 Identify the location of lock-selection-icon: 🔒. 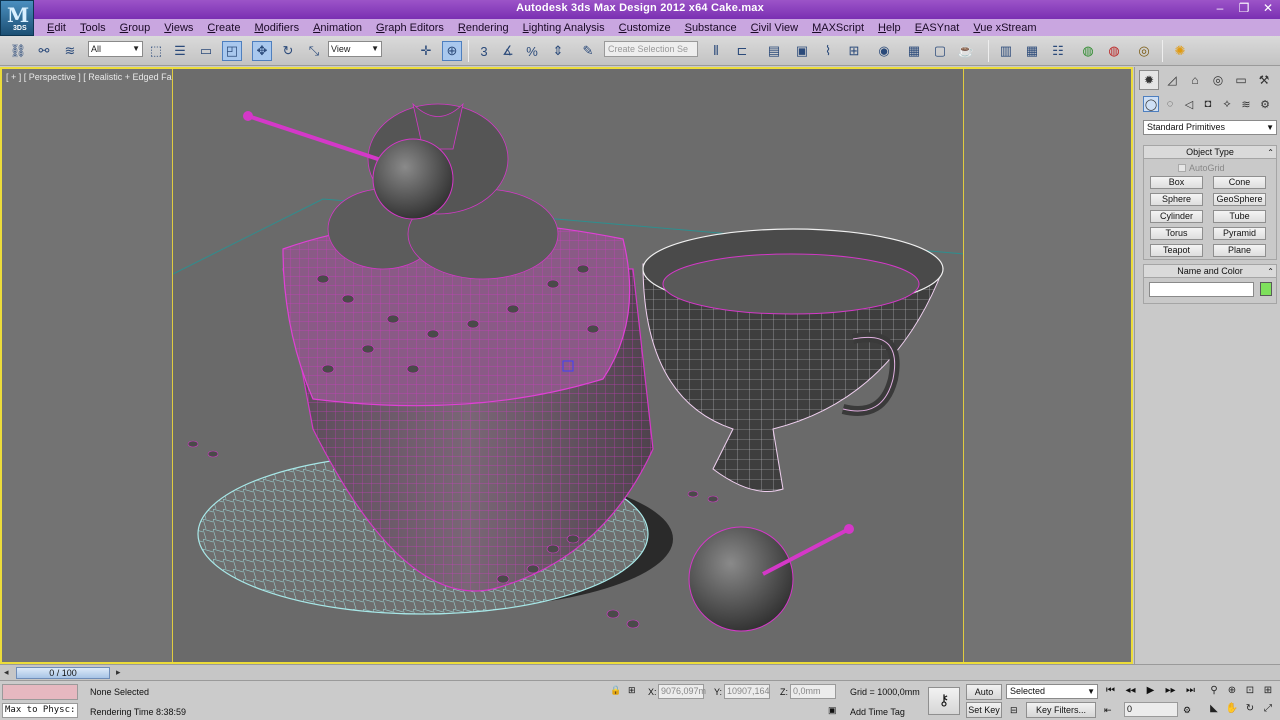
(615, 690).